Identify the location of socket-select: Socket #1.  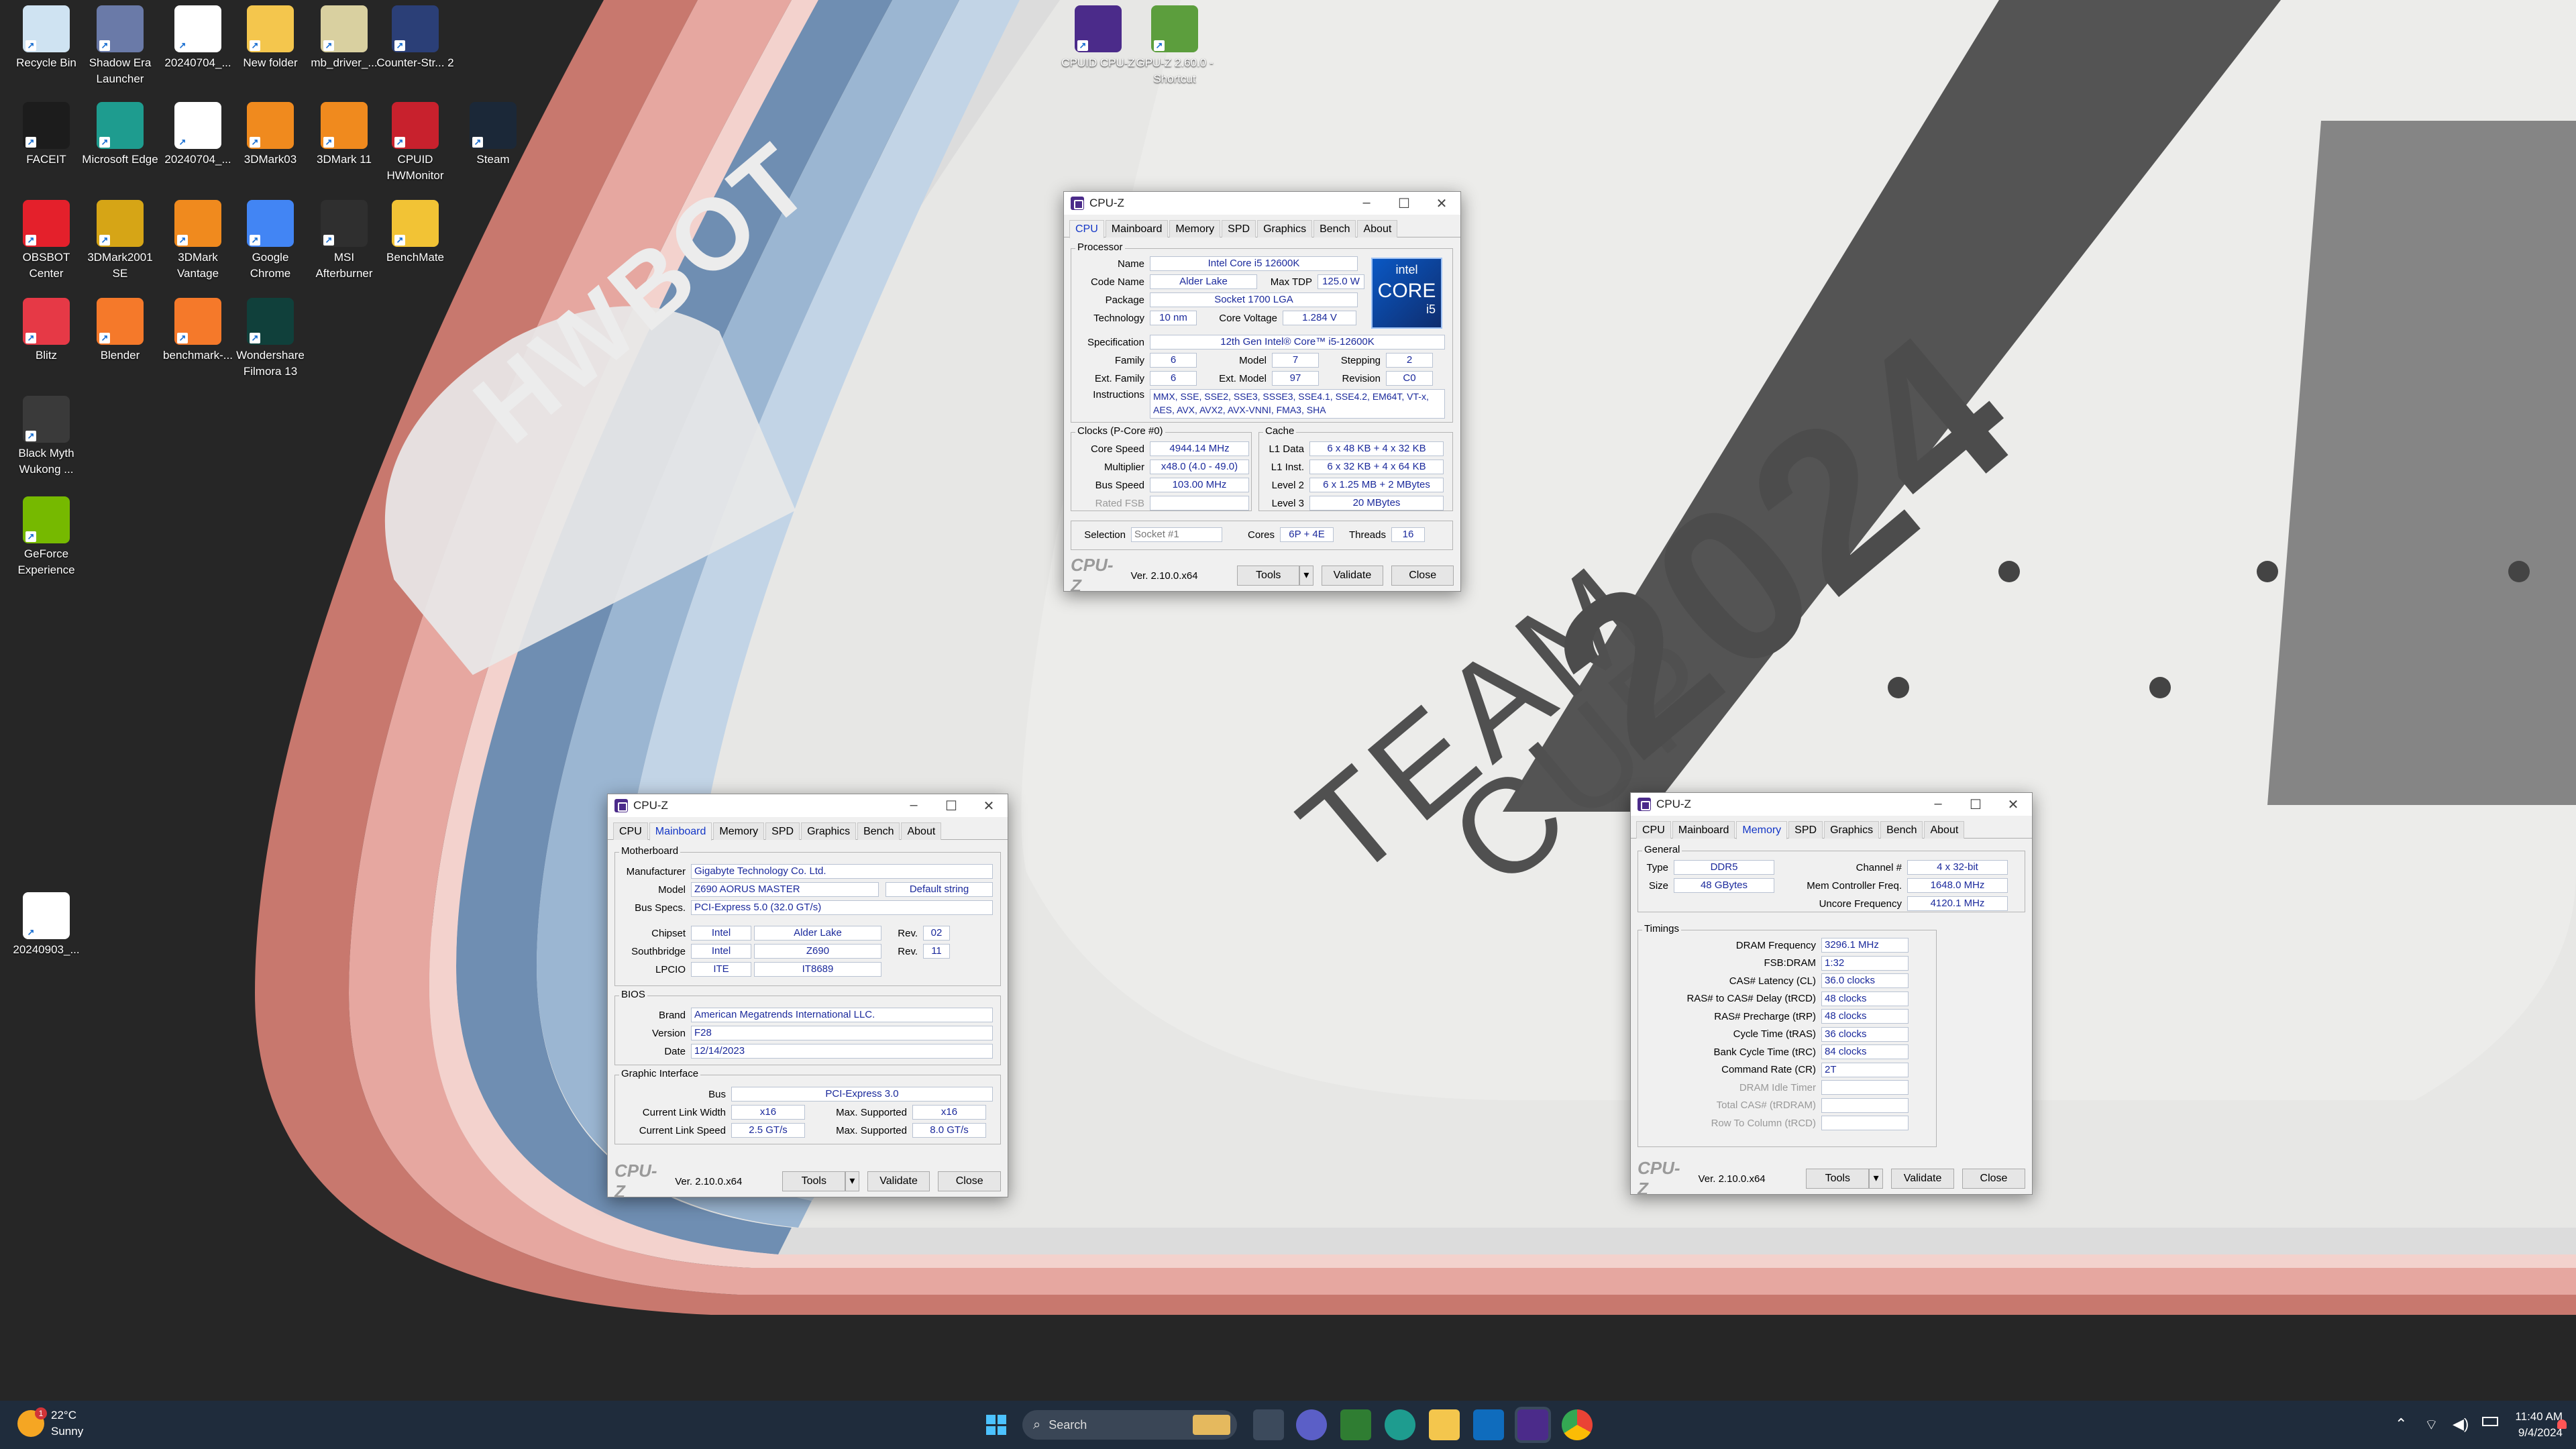
(1176, 534).